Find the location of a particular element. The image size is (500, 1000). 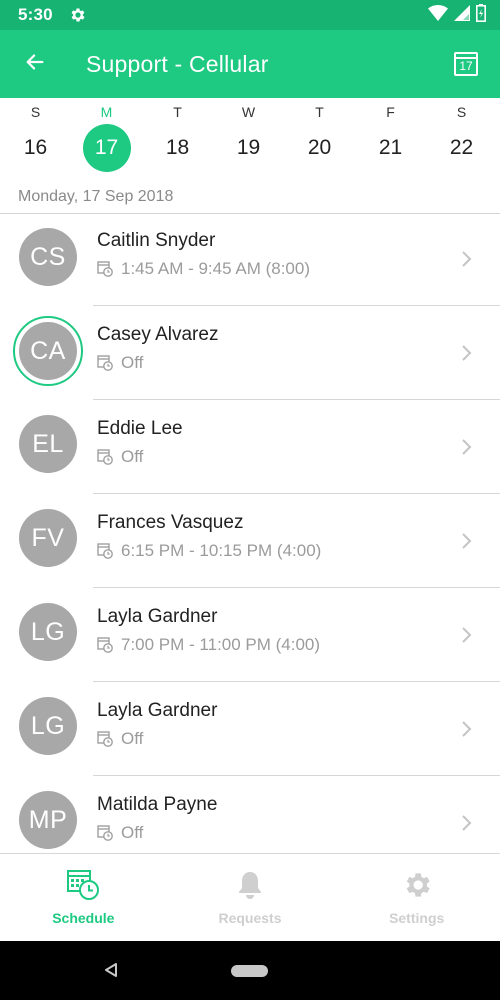

avatar: FV is located at coordinates (48, 538).